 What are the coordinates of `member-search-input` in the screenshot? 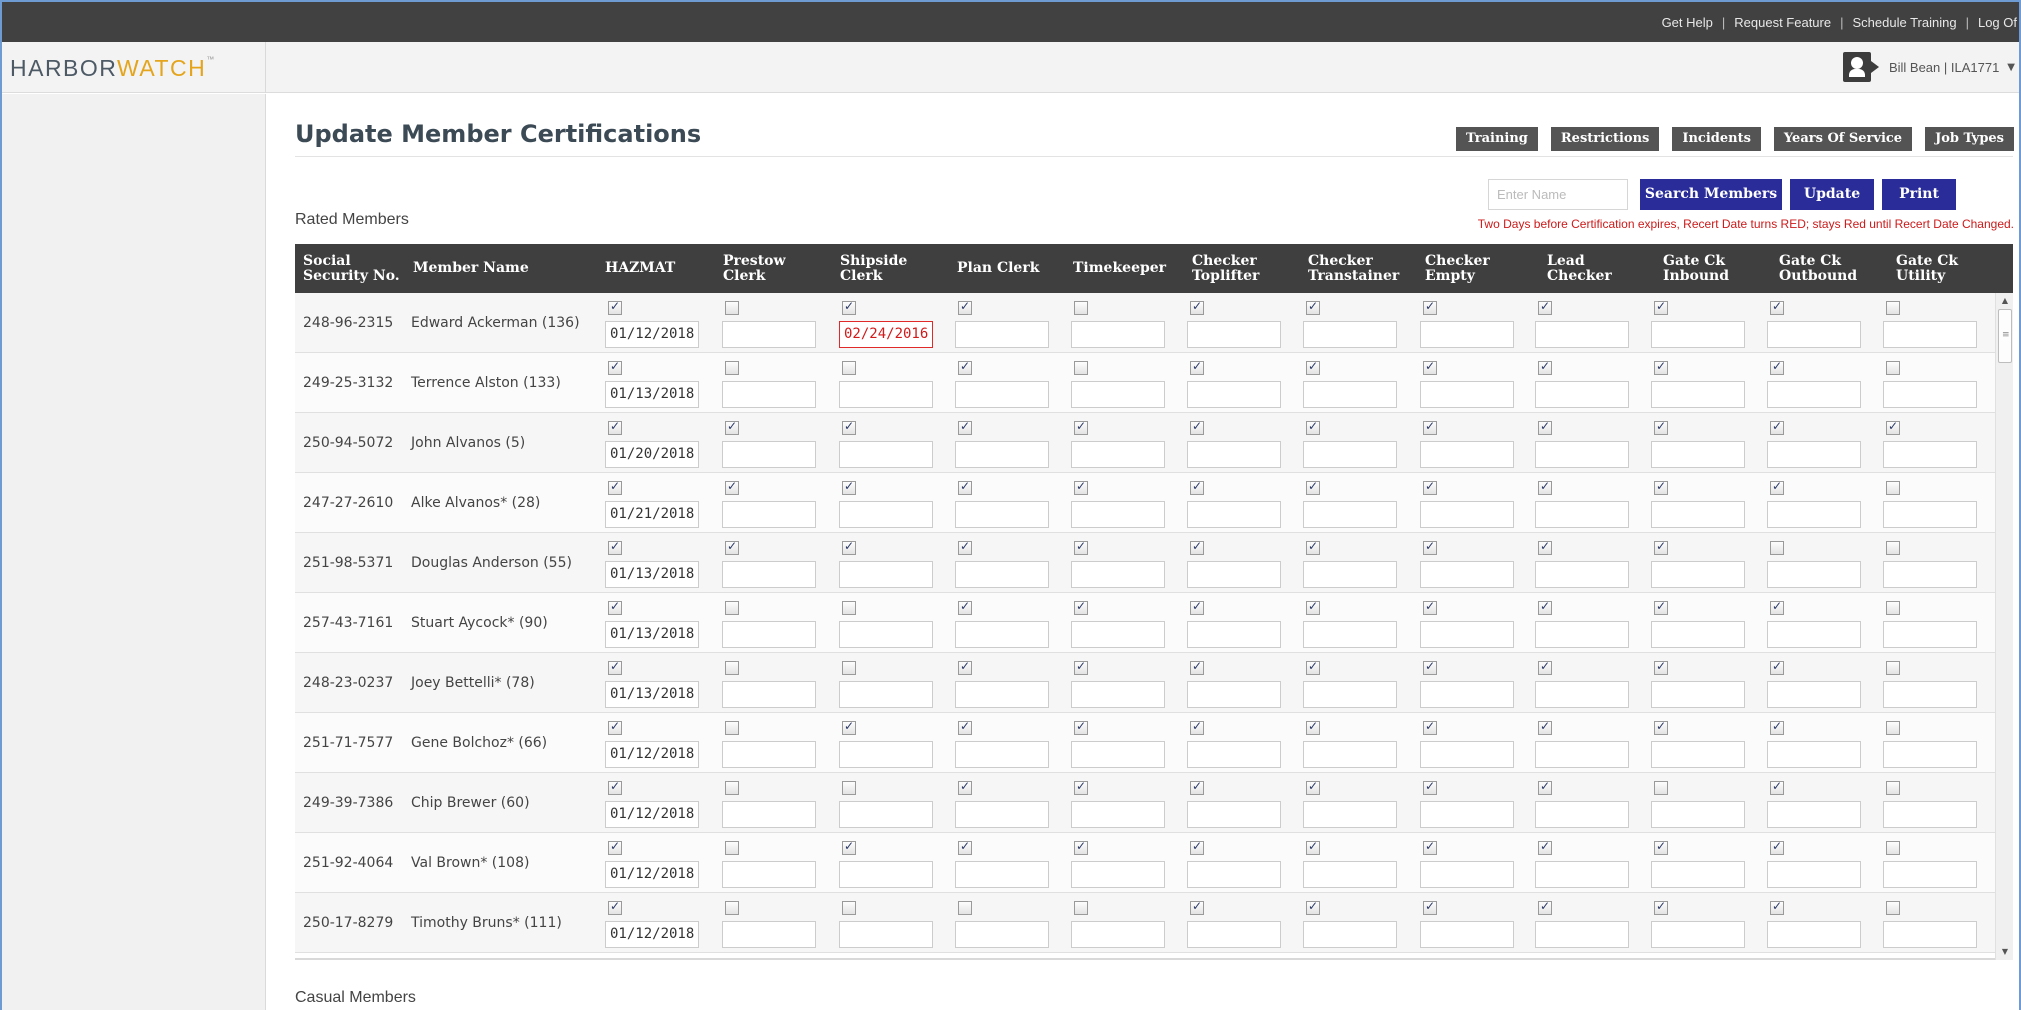 It's located at (1558, 194).